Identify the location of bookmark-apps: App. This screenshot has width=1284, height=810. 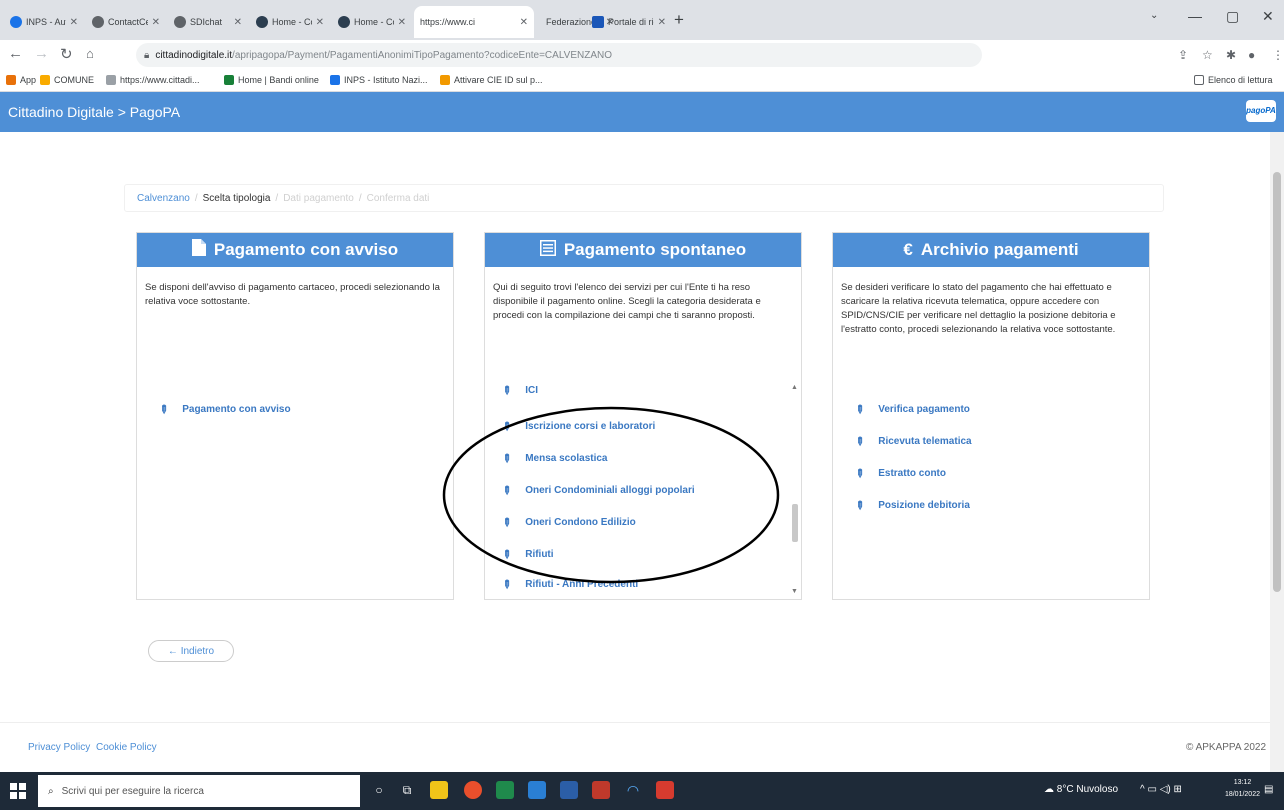
(21, 80).